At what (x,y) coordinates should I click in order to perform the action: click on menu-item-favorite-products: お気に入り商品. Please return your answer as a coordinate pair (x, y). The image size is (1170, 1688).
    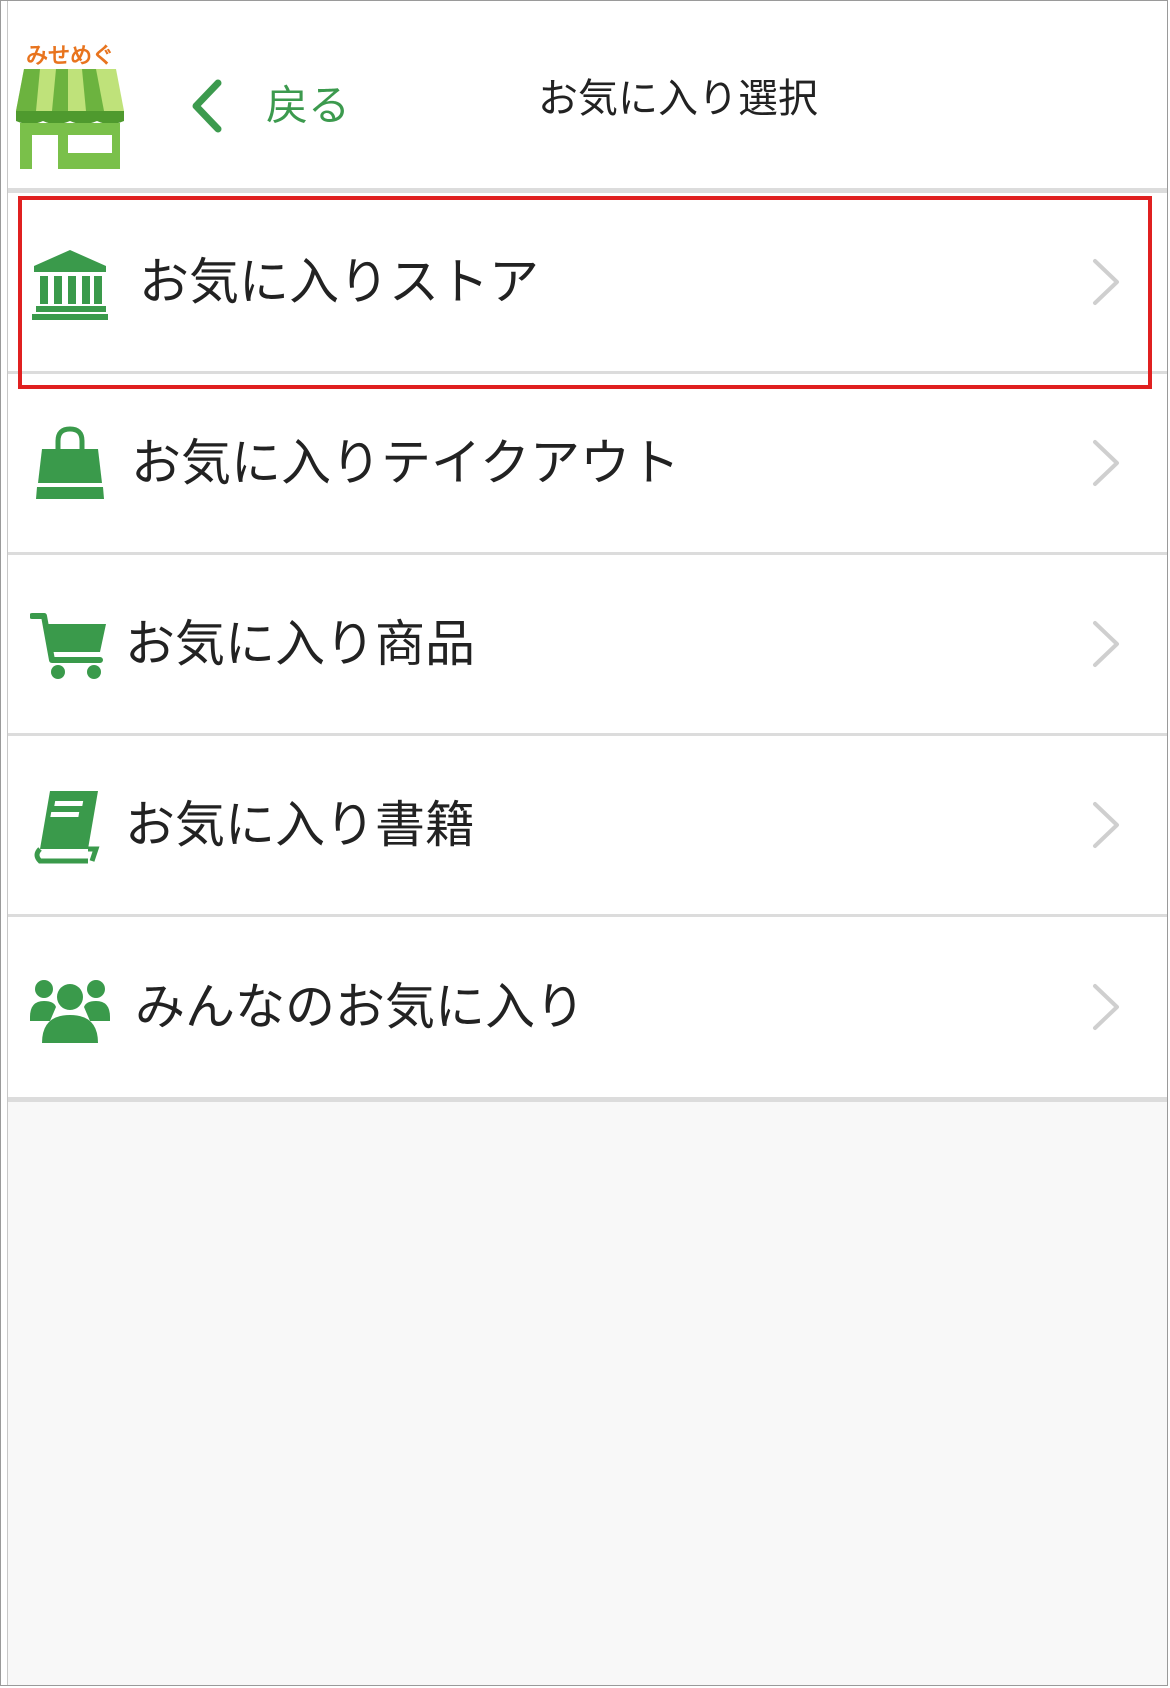
    Looking at the image, I should click on (587, 645).